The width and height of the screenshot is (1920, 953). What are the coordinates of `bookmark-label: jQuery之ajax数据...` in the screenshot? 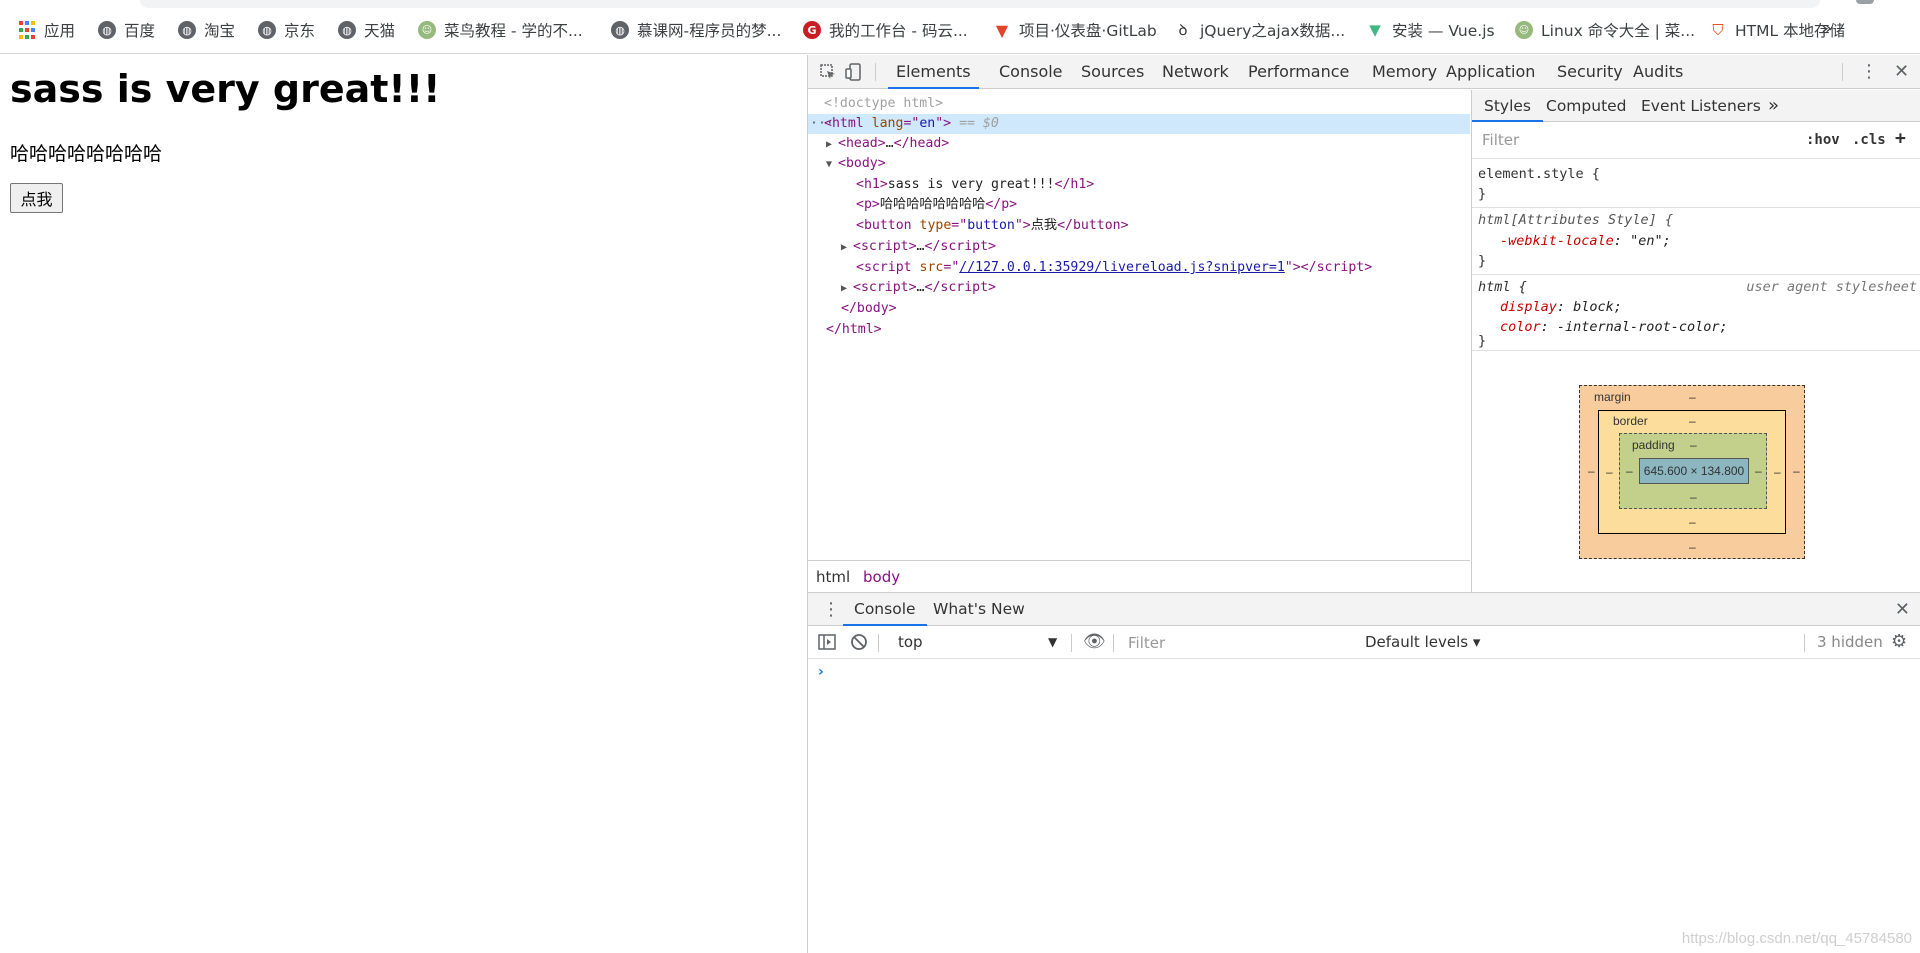 It's located at (1273, 31).